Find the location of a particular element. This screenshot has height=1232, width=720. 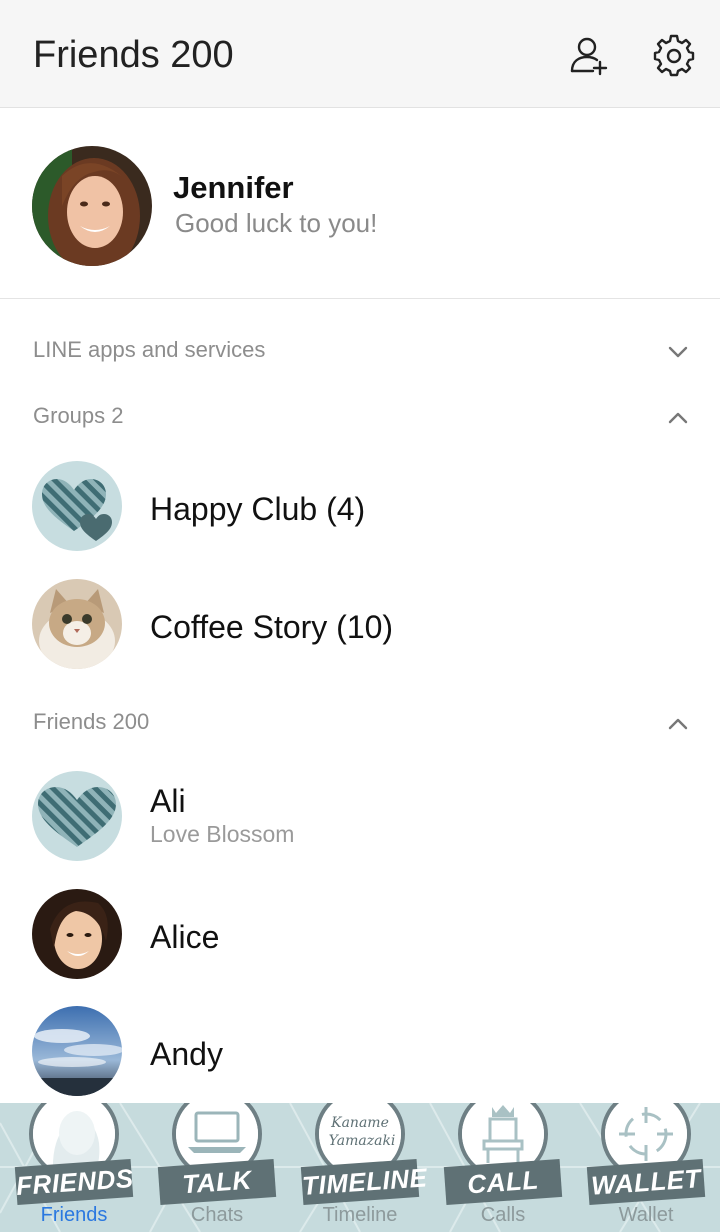

tab-label: Timeline is located at coordinates (360, 1215).